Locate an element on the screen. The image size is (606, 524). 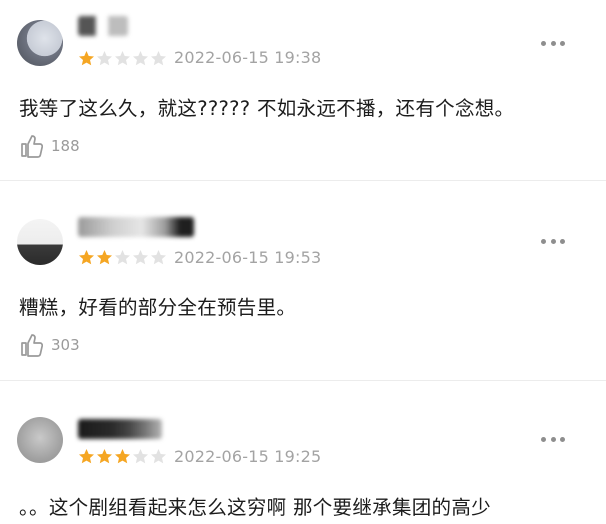
like-count: 303 is located at coordinates (65, 345).